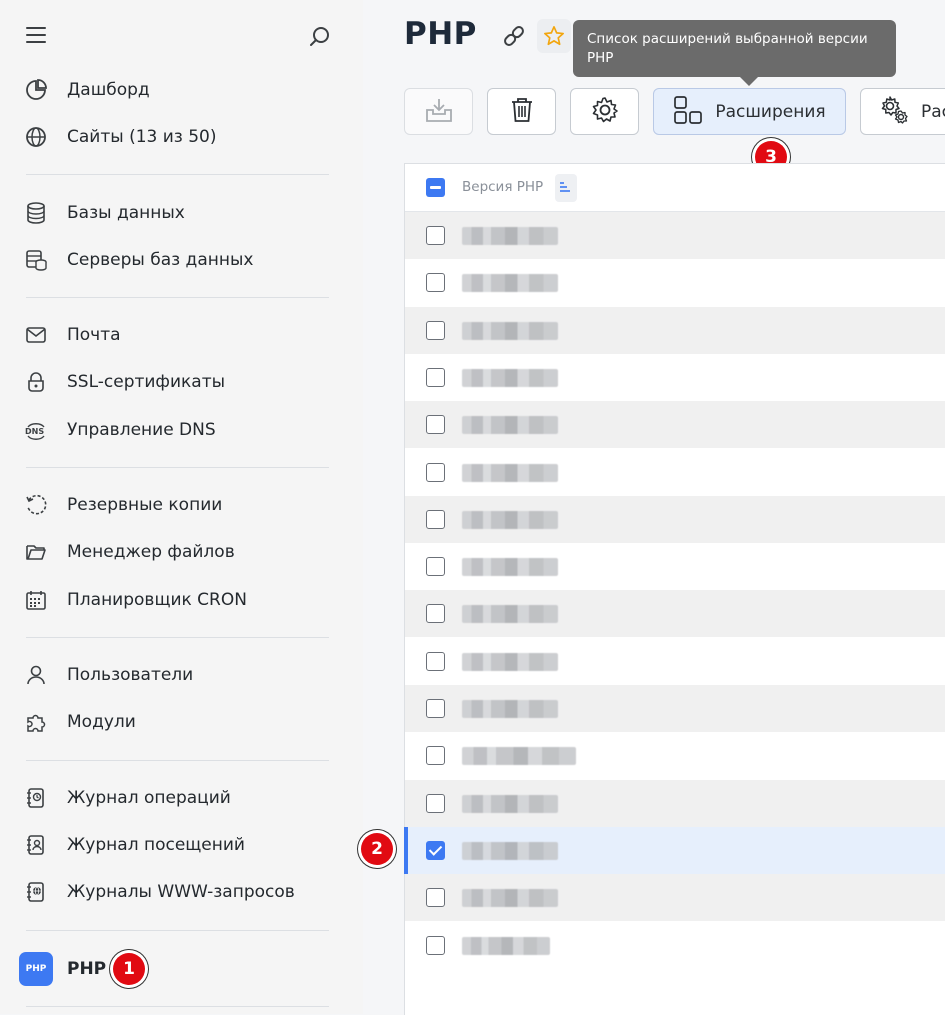 The image size is (945, 1015). I want to click on extensions-icon, so click(688, 112).